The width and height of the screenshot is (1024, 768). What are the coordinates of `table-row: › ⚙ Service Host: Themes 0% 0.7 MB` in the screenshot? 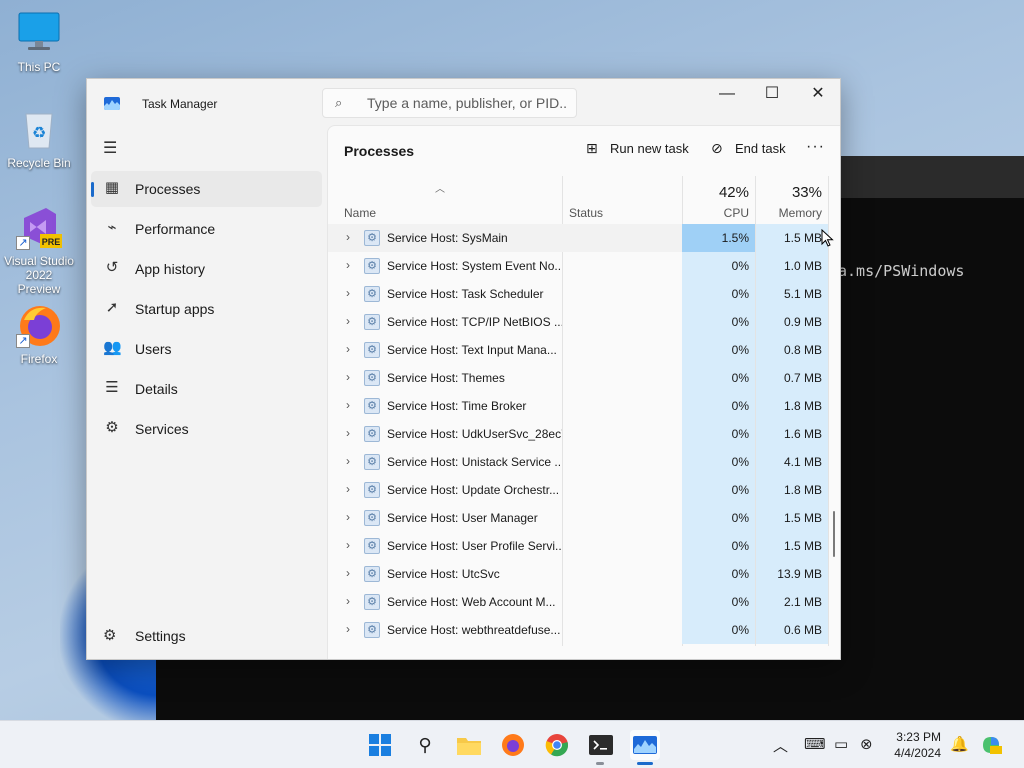 It's located at (578, 378).